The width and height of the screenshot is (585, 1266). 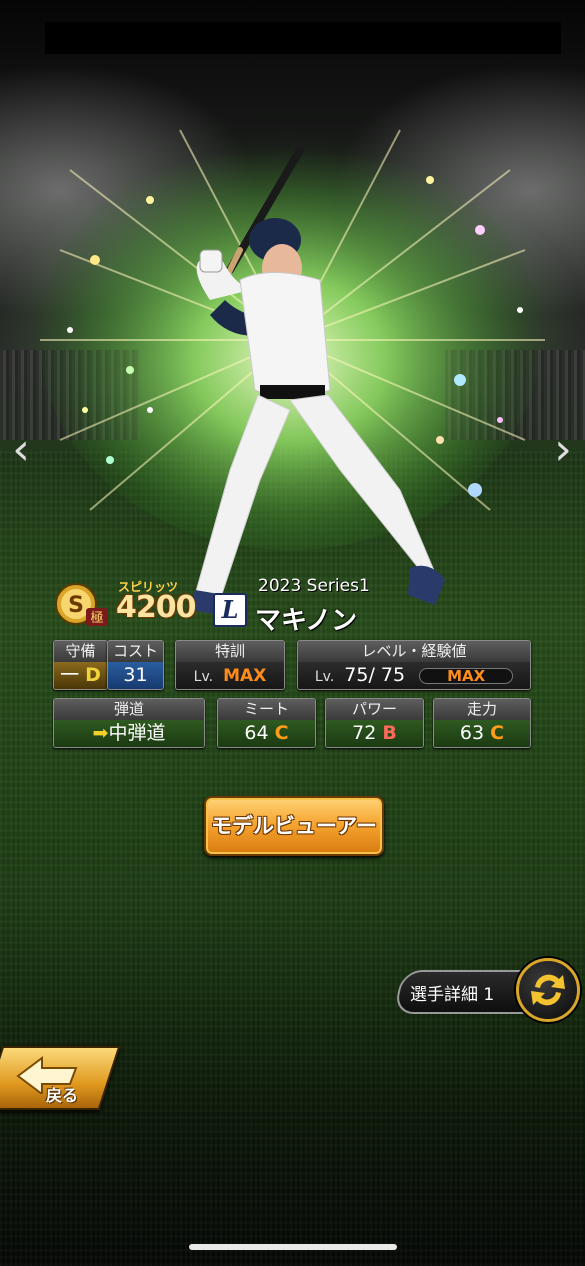 I want to click on trajectory-stat: 弾道 ➡中弾道, so click(x=129, y=723).